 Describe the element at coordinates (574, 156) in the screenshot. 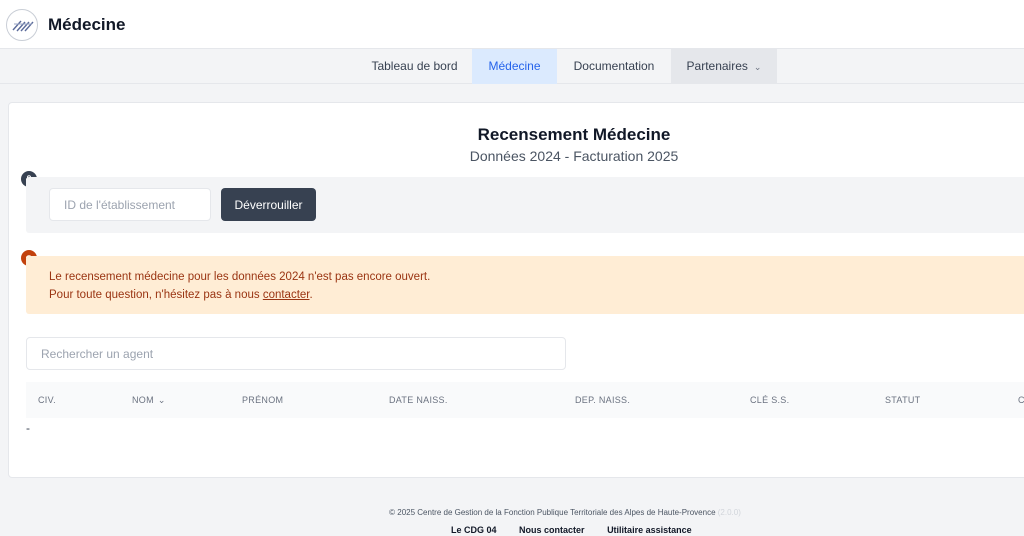

I see `page-subtitle: Données 2024 - Facturation 2025` at that location.